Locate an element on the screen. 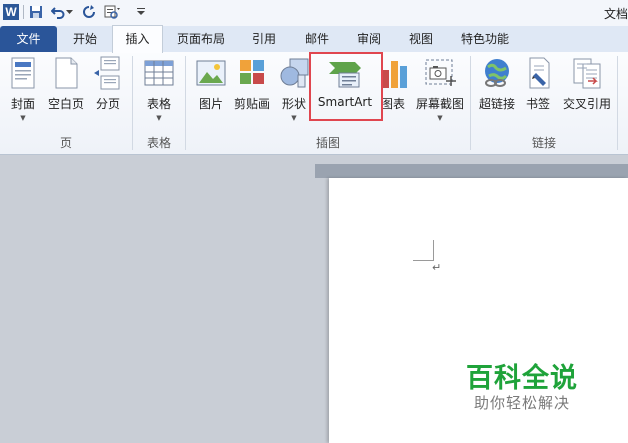 This screenshot has width=628, height=443. customize-qat-icon is located at coordinates (141, 12).